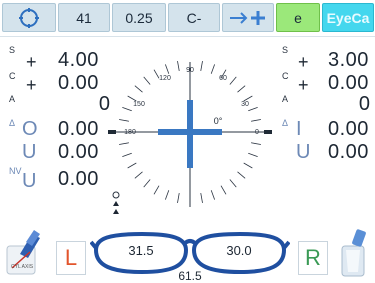 The height and width of the screenshot is (283, 375). Describe the element at coordinates (285, 76) in the screenshot. I see `right-cyl-label: C` at that location.